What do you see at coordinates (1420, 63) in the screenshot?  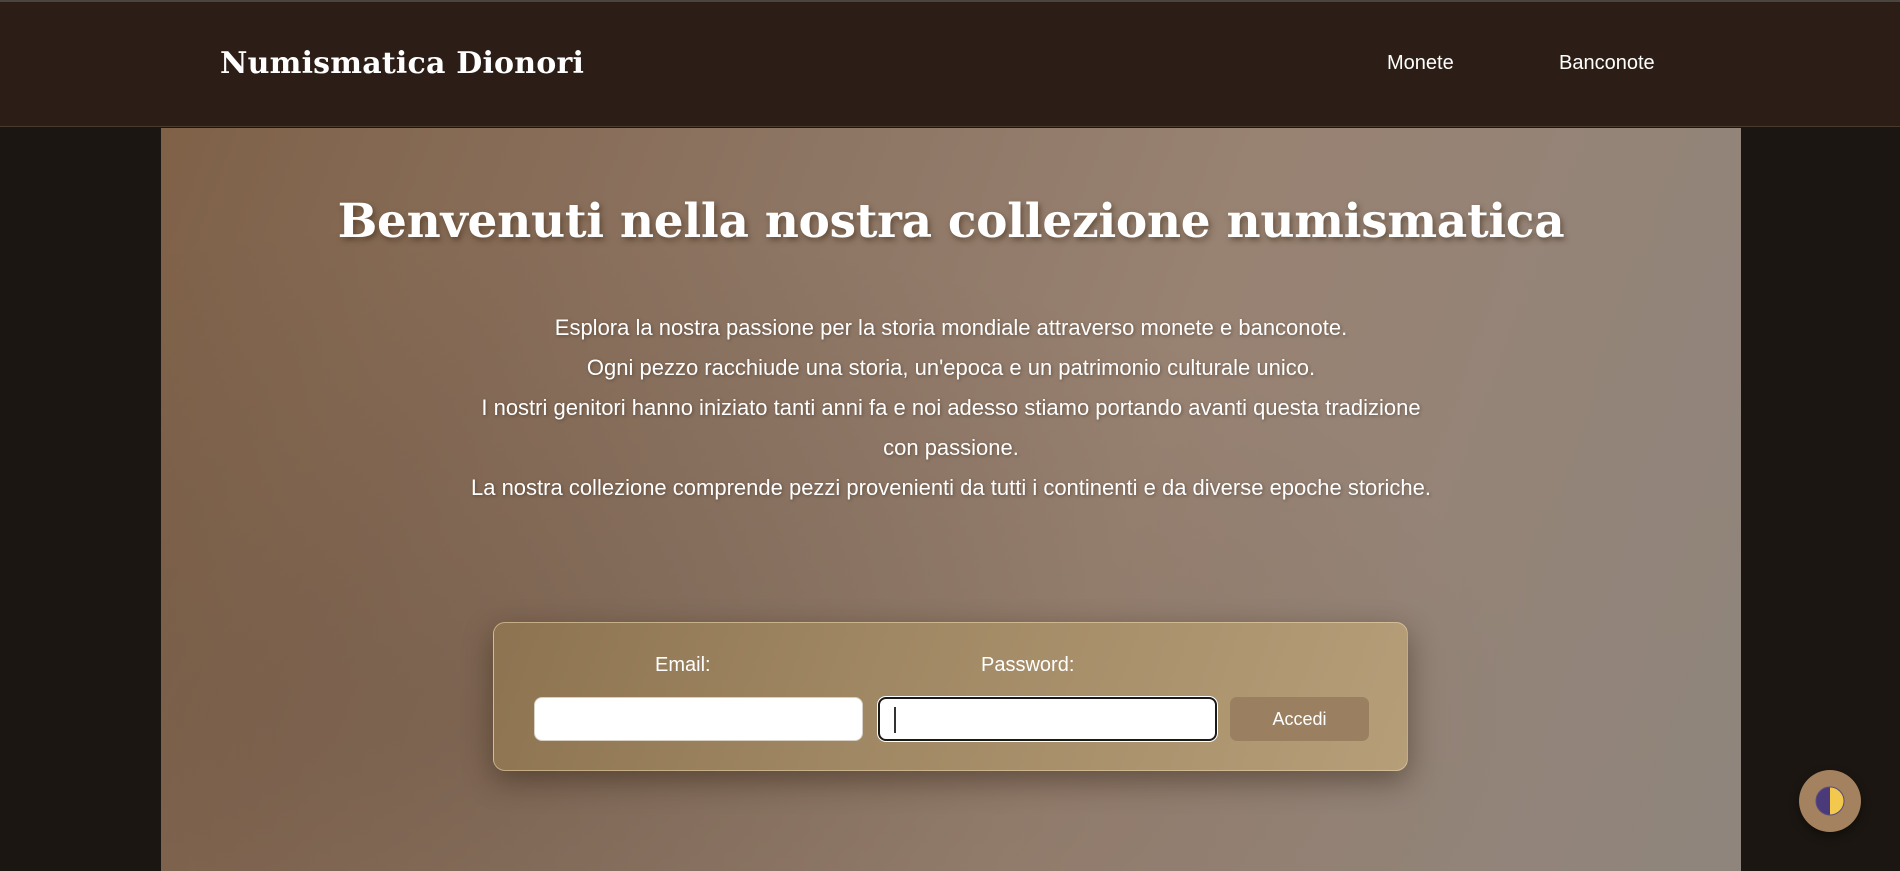 I see `nav-link-monete: Monete` at bounding box center [1420, 63].